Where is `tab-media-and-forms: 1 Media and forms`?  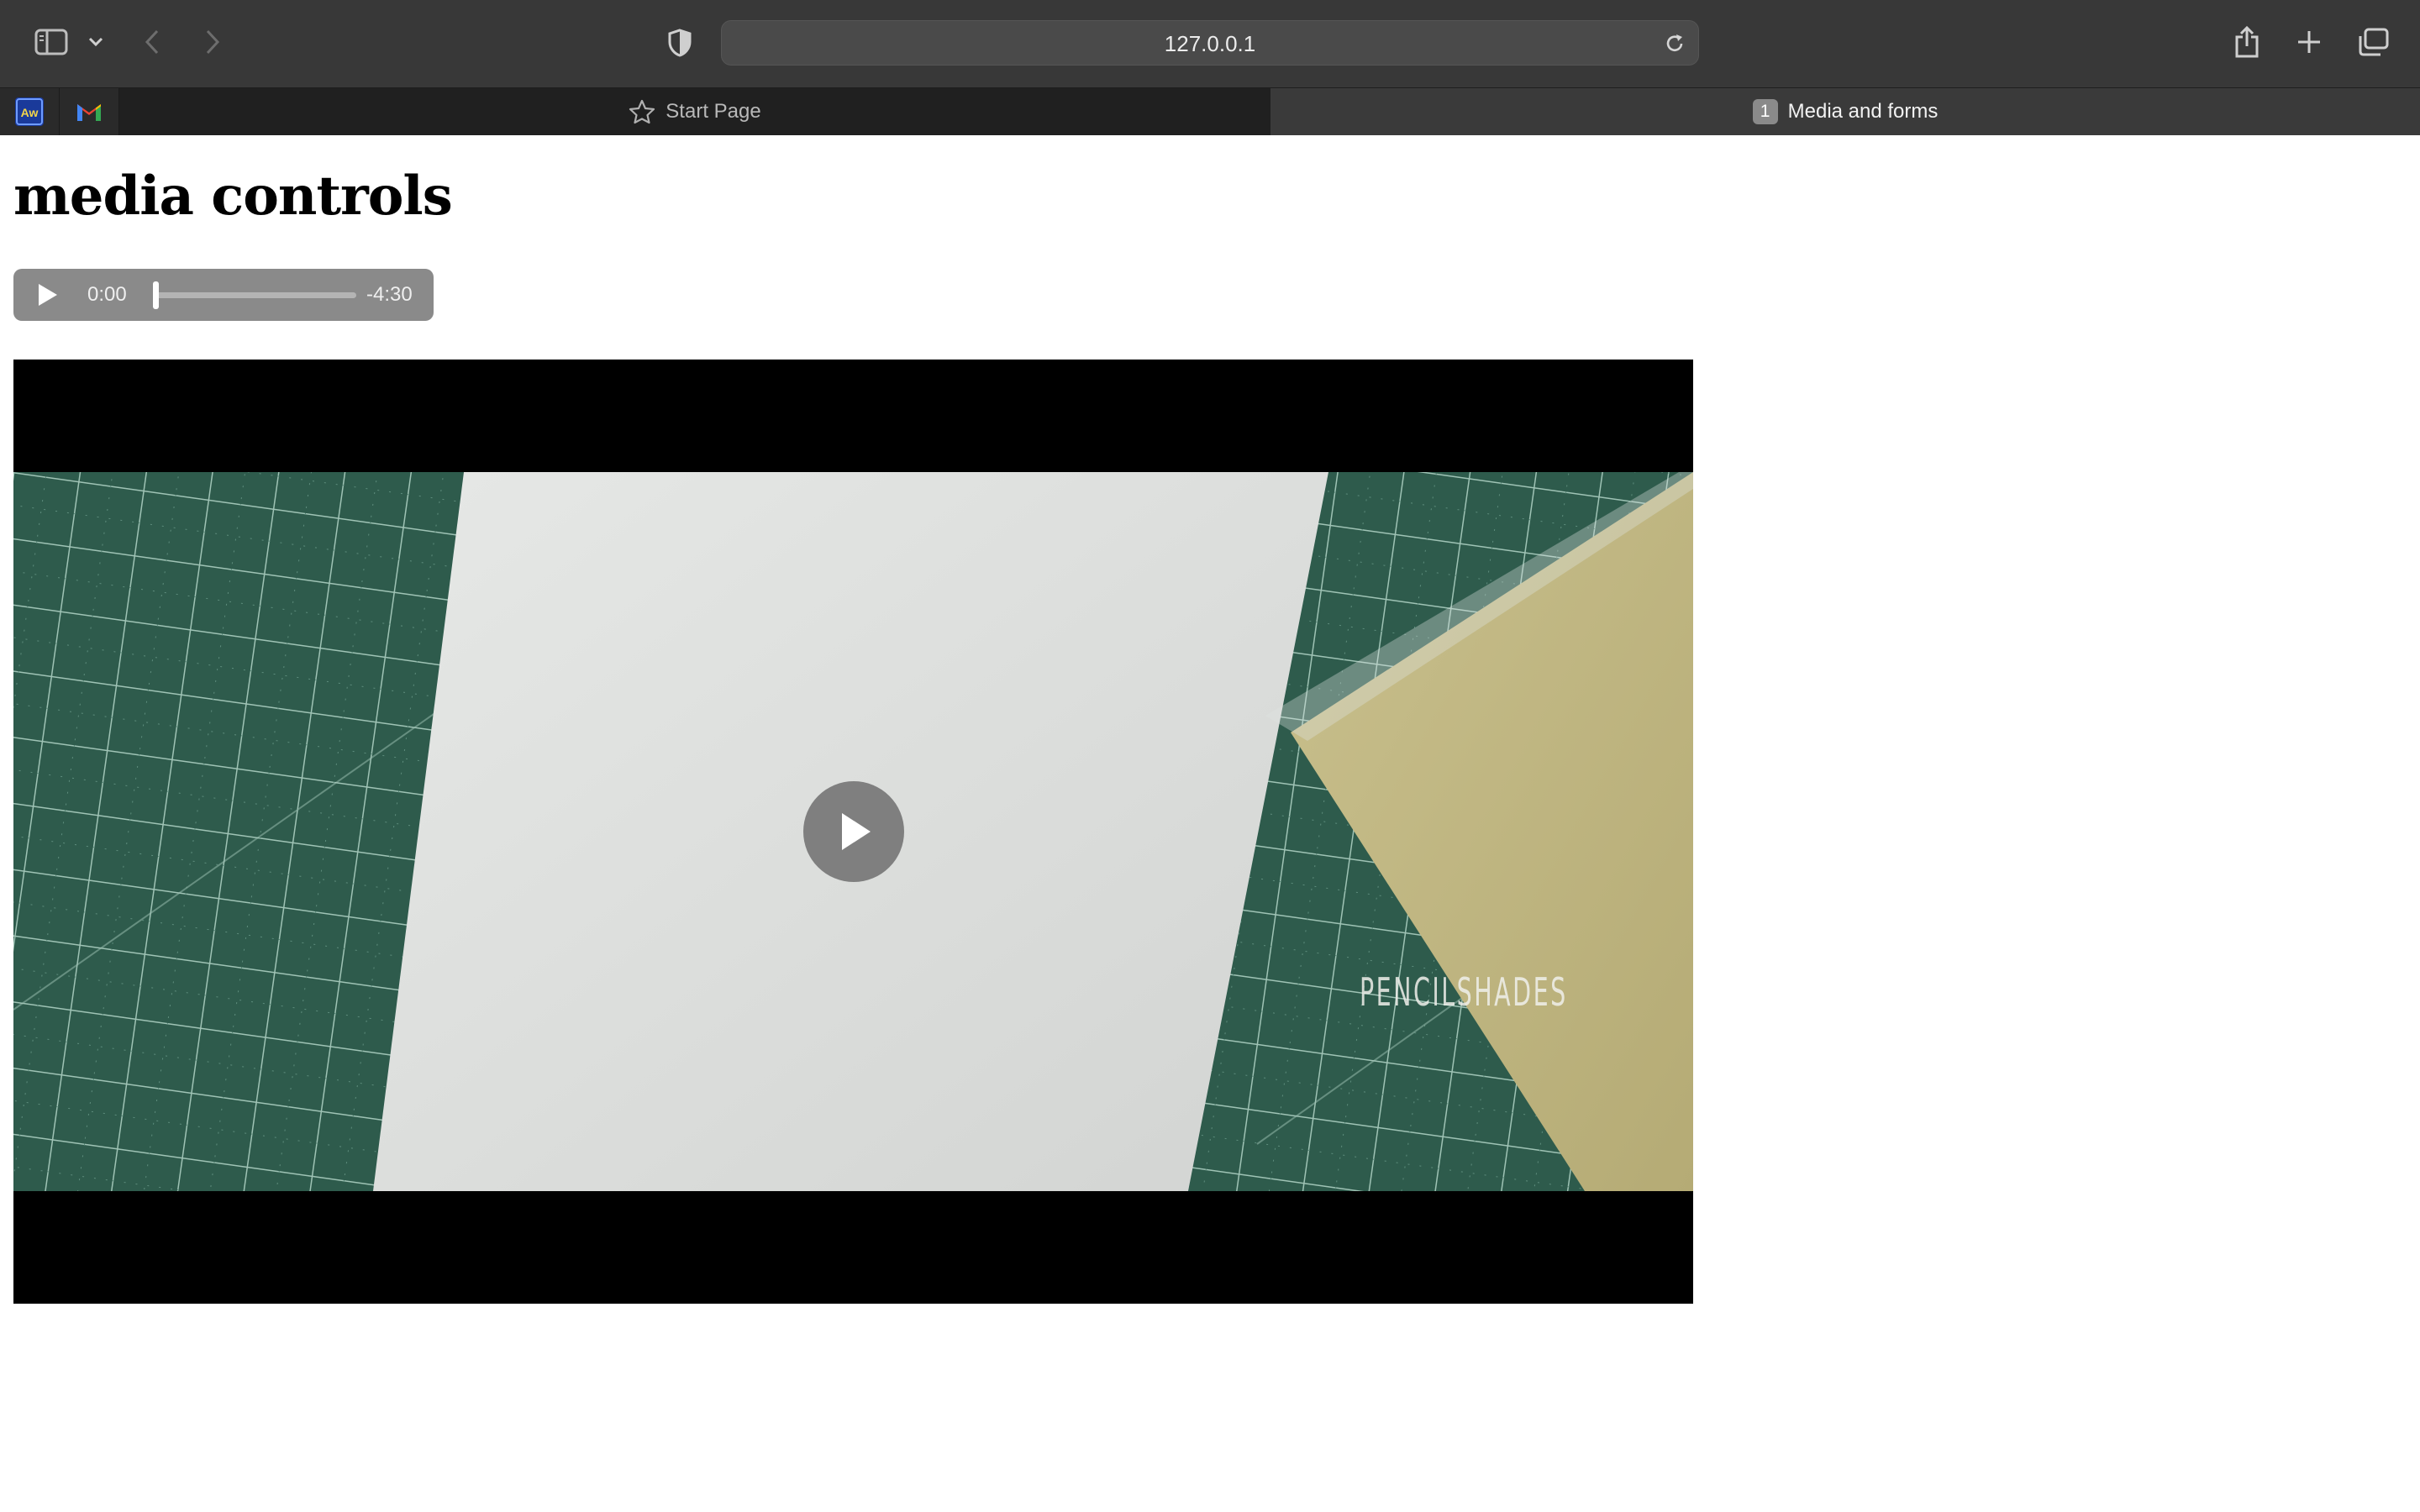 tab-media-and-forms: 1 Media and forms is located at coordinates (1845, 111).